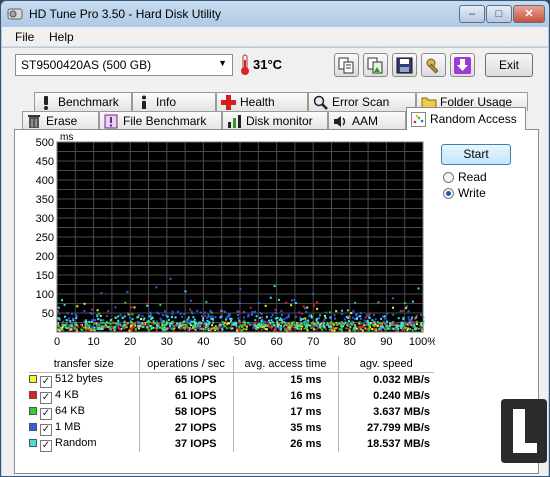 Image resolution: width=550 pixels, height=477 pixels. Describe the element at coordinates (124, 65) in the screenshot. I see `drive-select: ST9500420AS (500 GB) ▼` at that location.